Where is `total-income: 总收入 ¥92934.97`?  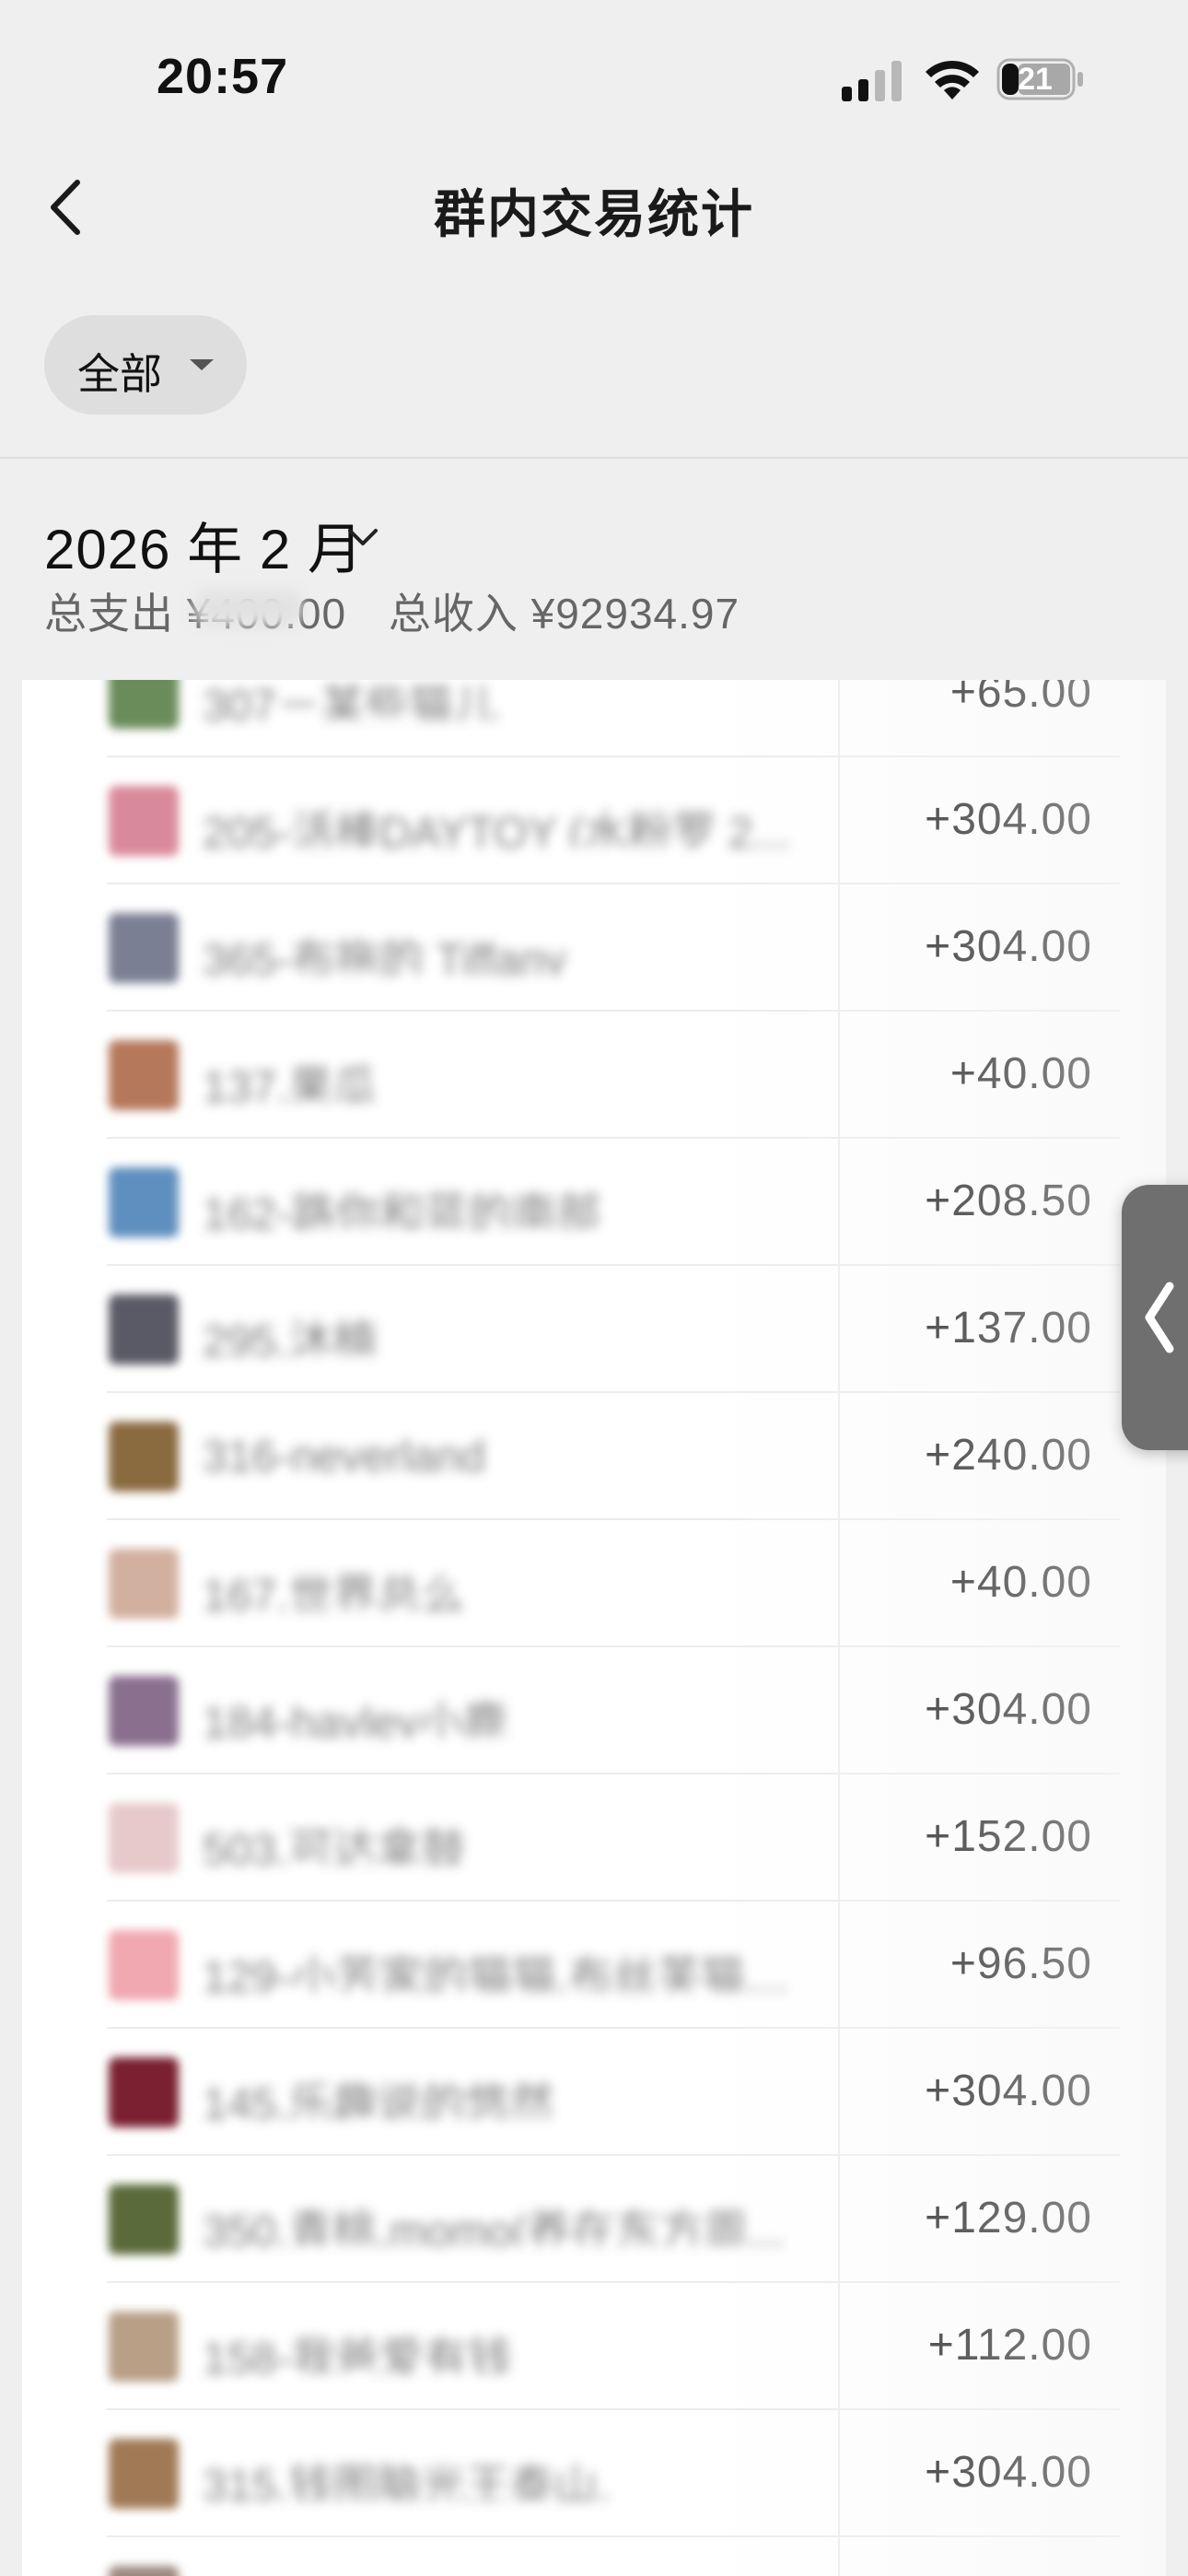 total-income: 总收入 ¥92934.97 is located at coordinates (564, 614).